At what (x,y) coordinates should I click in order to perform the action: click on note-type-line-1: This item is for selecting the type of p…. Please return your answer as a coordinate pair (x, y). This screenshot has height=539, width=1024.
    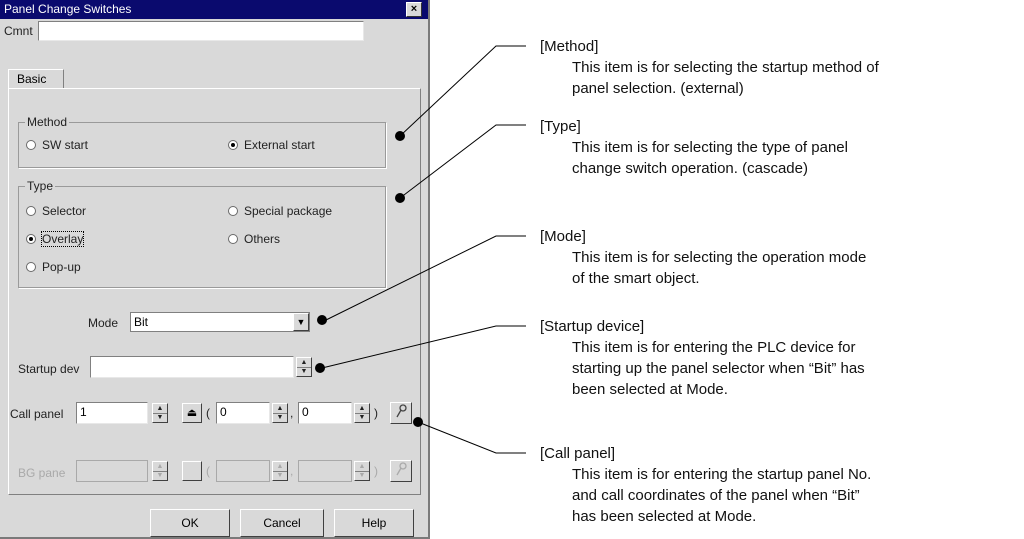
    Looking at the image, I should click on (710, 147).